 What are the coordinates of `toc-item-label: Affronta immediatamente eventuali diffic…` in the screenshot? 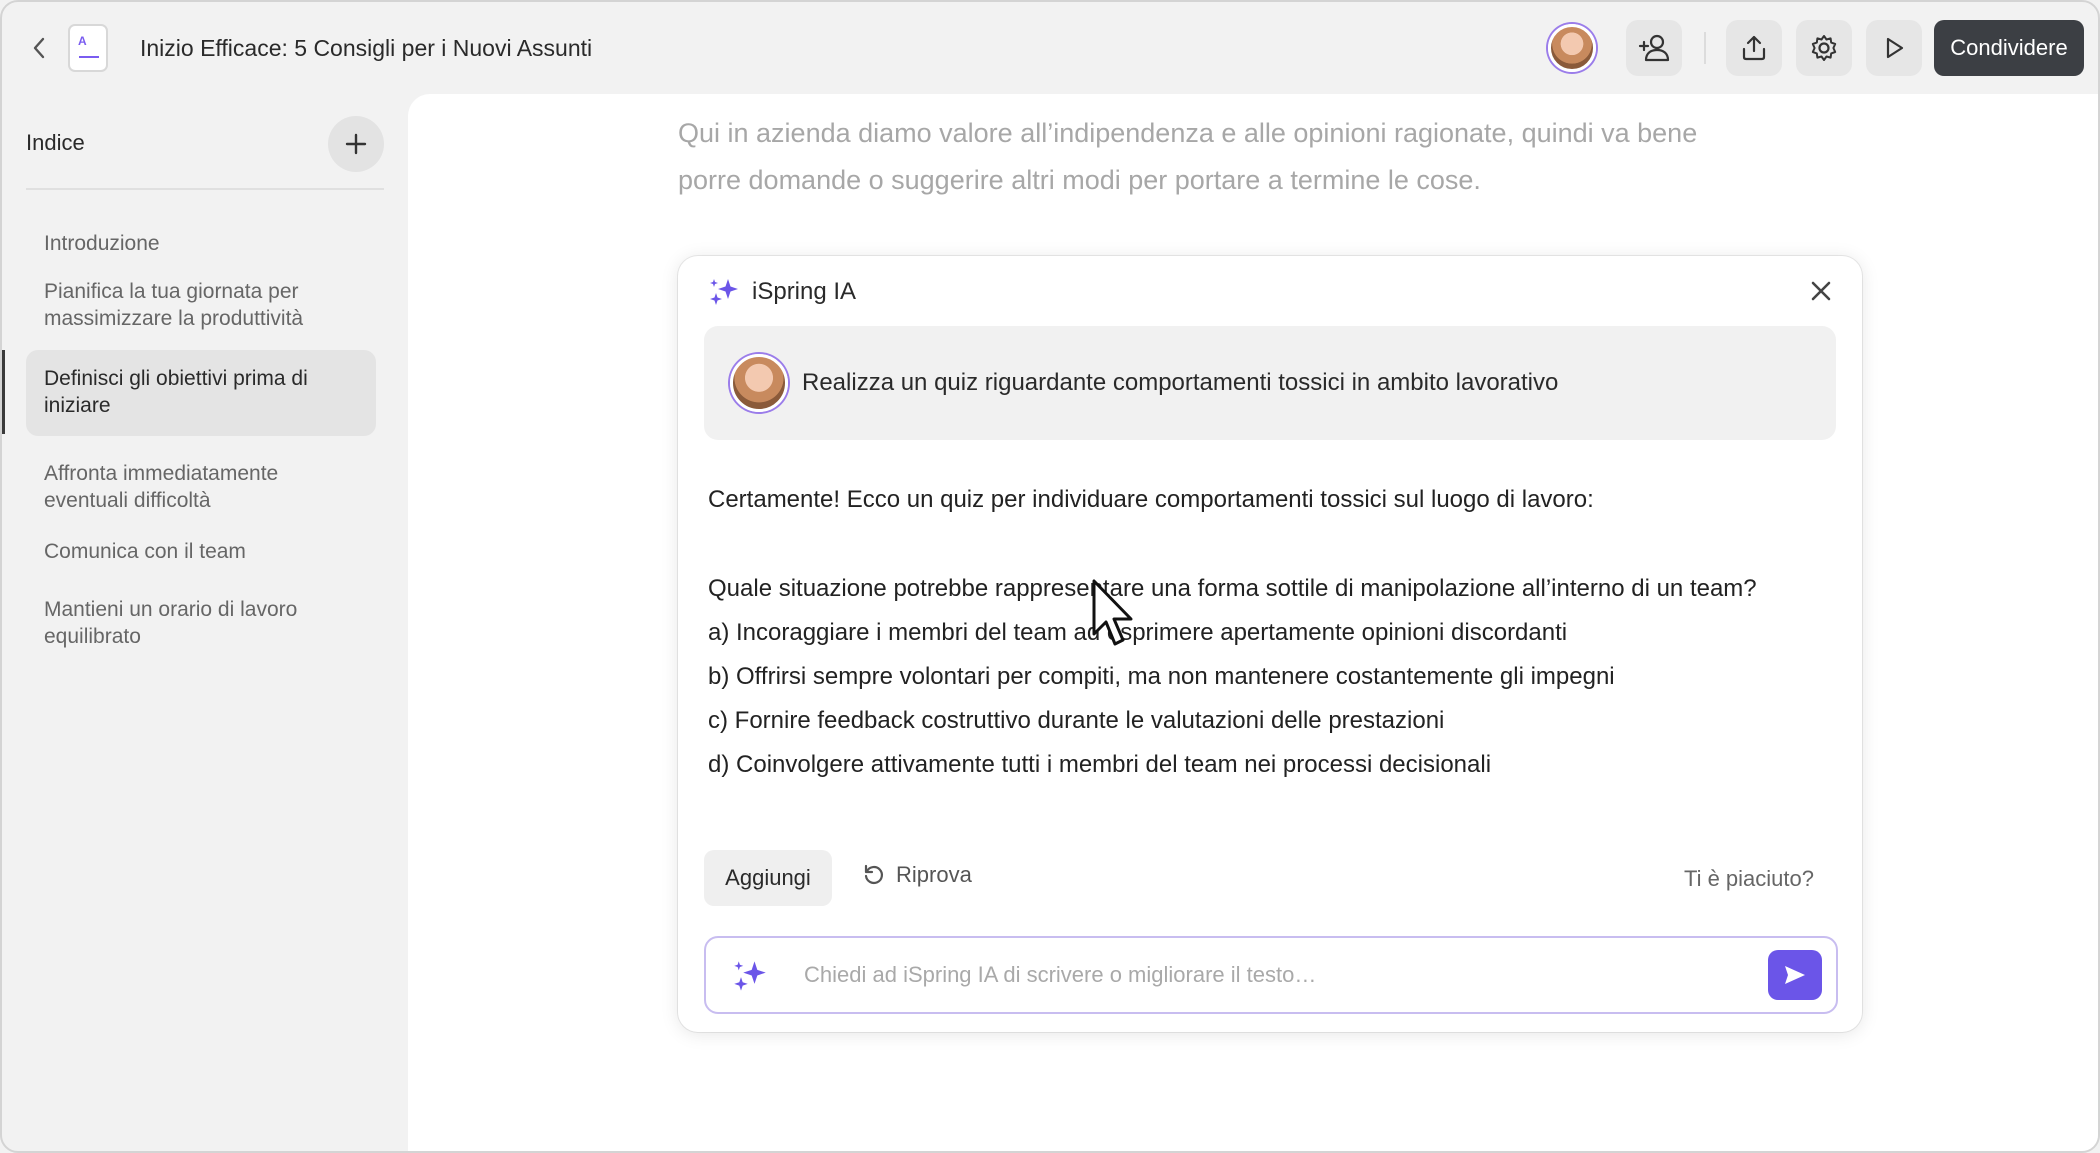 It's located at (161, 487).